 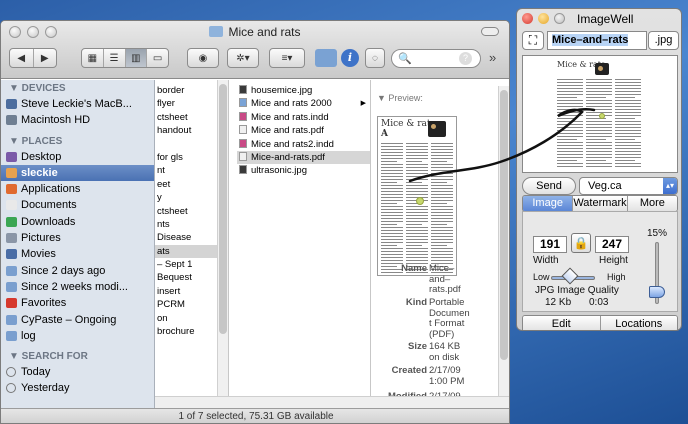 I want to click on tab-more: More, so click(x=652, y=203).